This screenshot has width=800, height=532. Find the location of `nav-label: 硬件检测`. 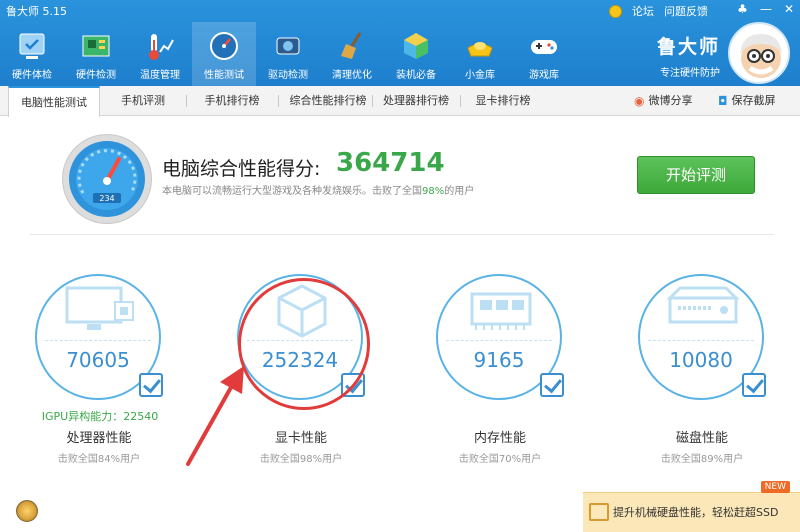

nav-label: 硬件检测 is located at coordinates (96, 75).